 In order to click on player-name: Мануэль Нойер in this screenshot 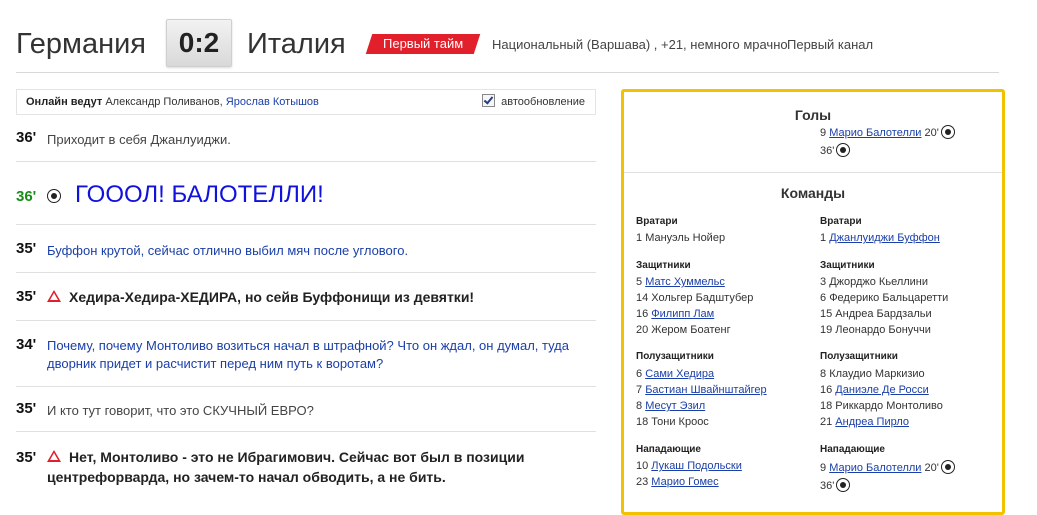, I will do `click(685, 238)`.